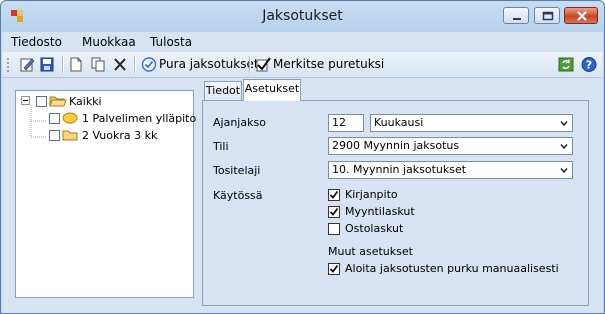  I want to click on menu-bar: Tiedosto Muokkaa Tulosta, so click(302, 42).